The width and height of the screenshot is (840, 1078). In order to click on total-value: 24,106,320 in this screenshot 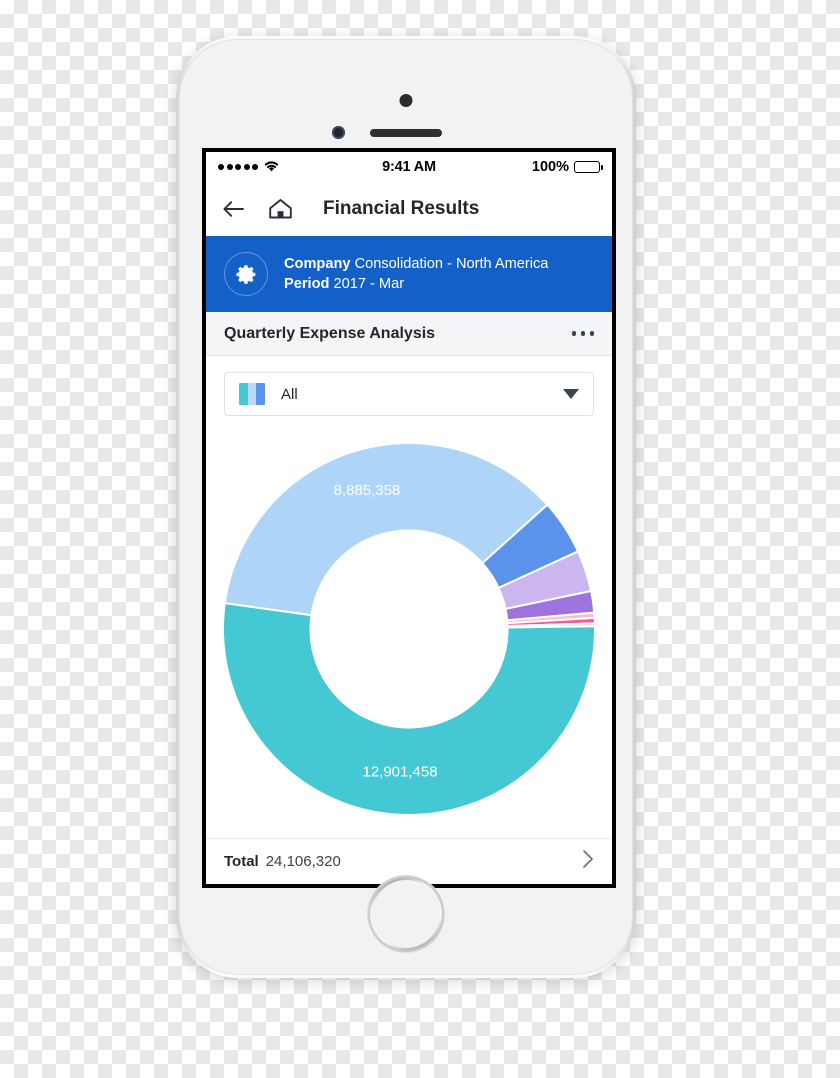, I will do `click(303, 861)`.